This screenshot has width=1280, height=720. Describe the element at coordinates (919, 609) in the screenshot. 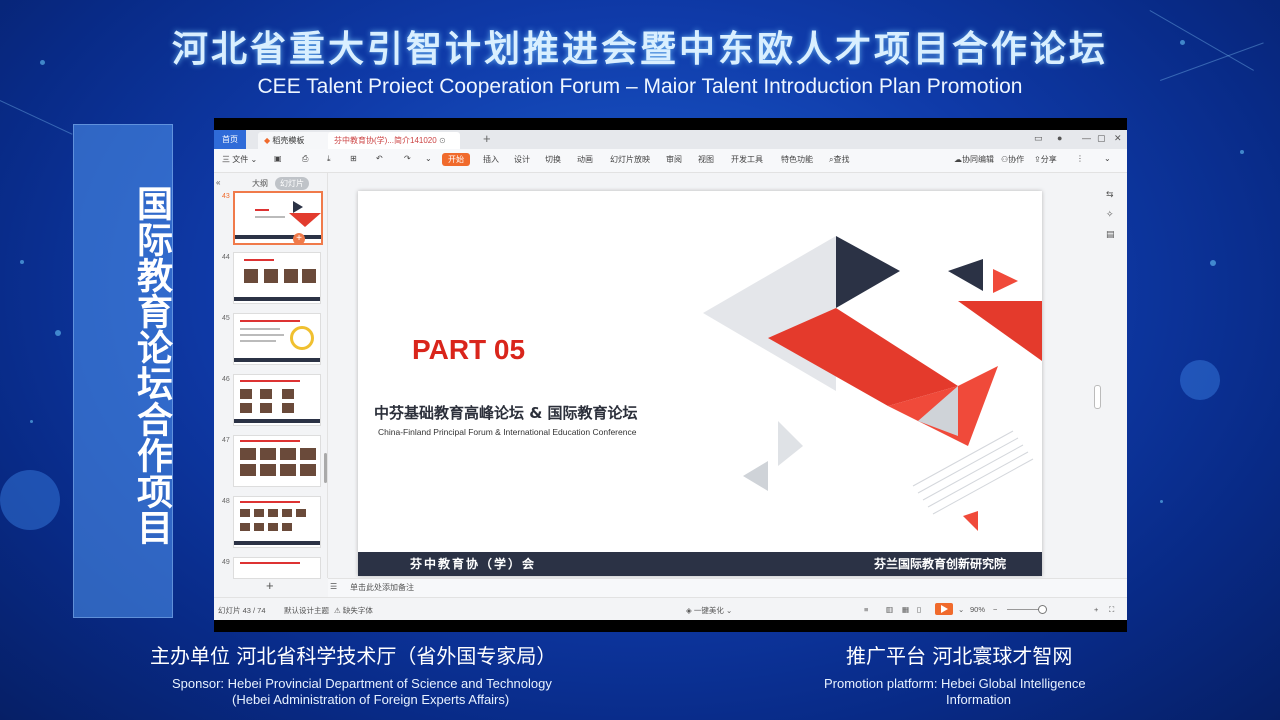

I see `reading-view-icon: ▯` at that location.